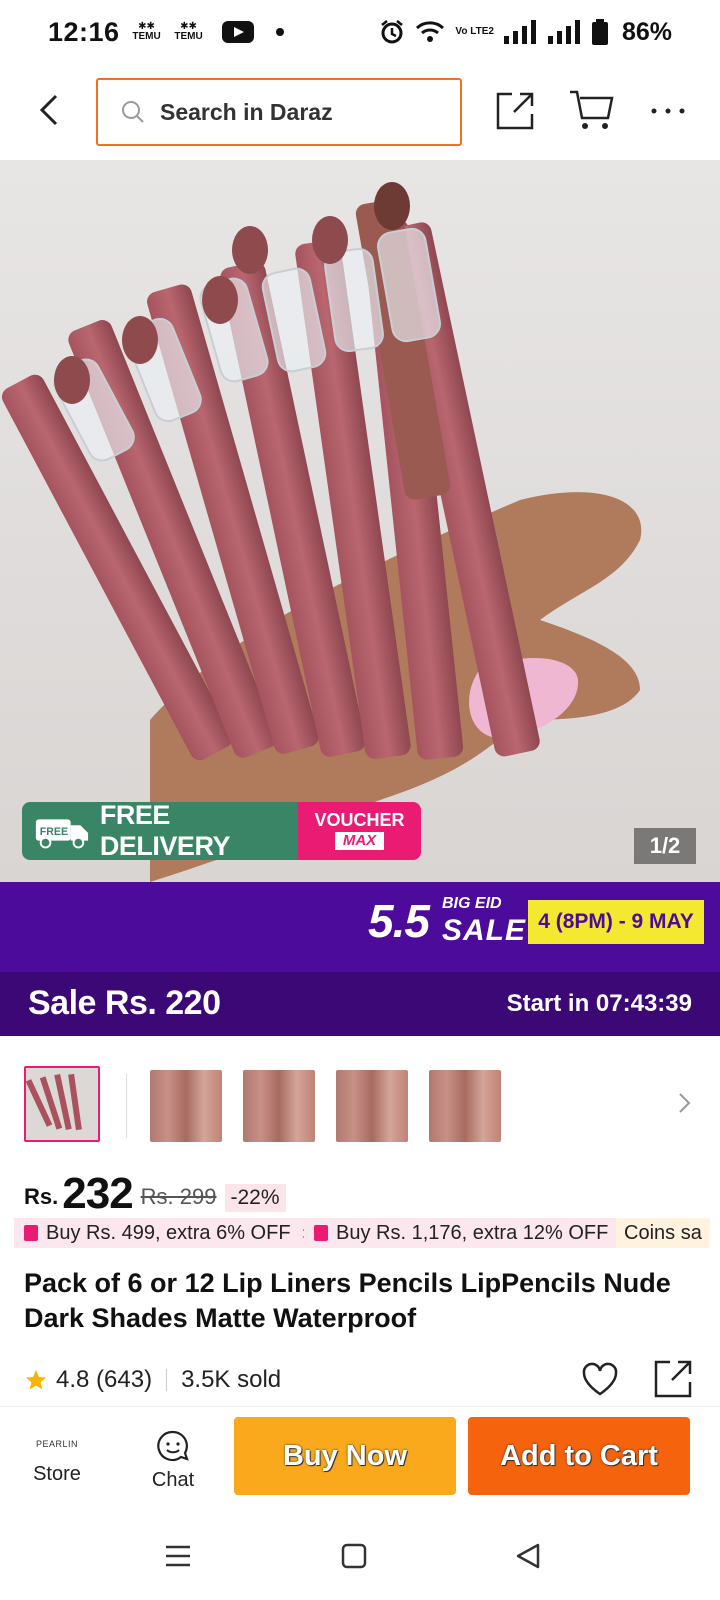 The height and width of the screenshot is (1600, 720). Describe the element at coordinates (359, 841) in the screenshot. I see `voucher-max-label: MAX` at that location.